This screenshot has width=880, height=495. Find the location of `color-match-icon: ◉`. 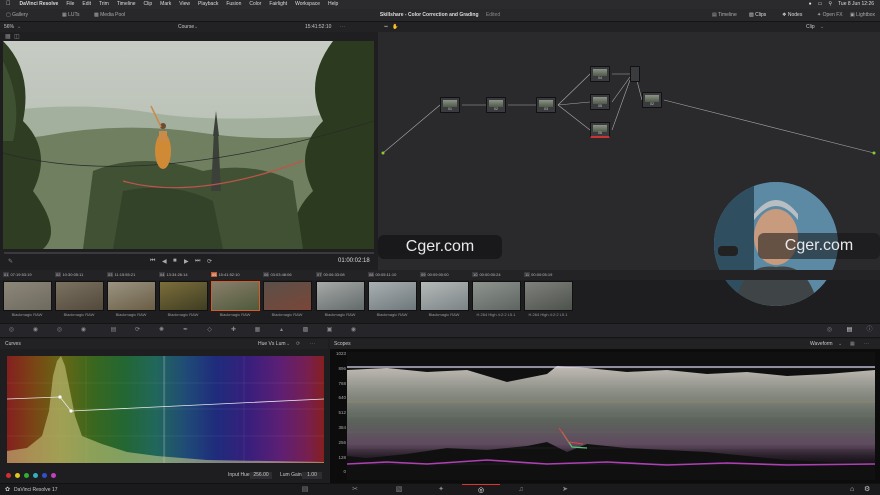

color-match-icon: ◉ is located at coordinates (35, 330).